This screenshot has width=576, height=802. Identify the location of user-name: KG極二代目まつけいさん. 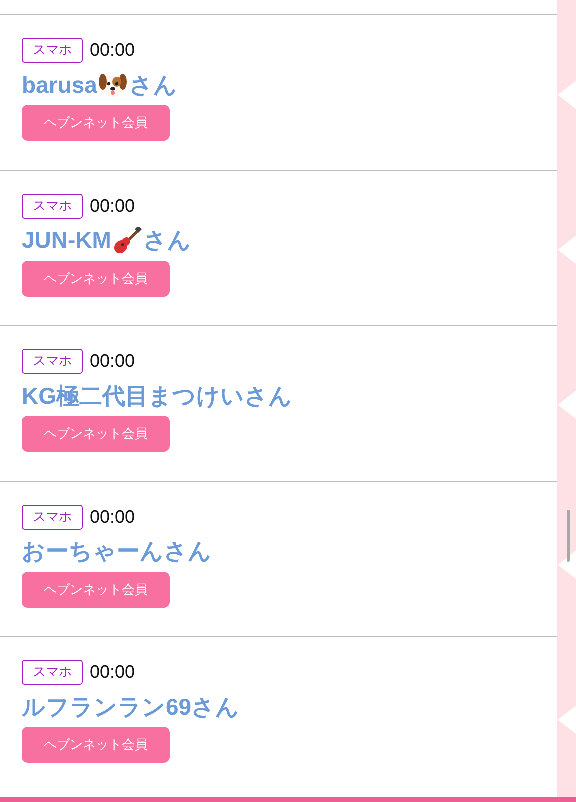
(157, 396).